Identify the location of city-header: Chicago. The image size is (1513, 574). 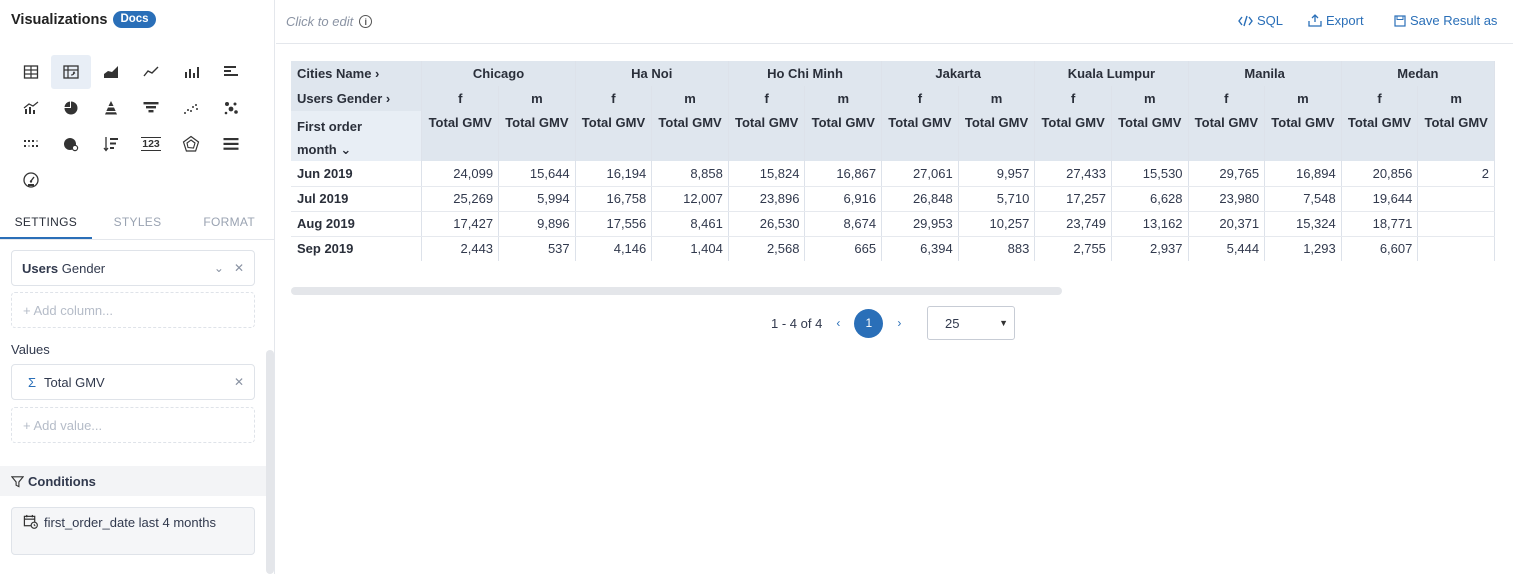
(498, 73).